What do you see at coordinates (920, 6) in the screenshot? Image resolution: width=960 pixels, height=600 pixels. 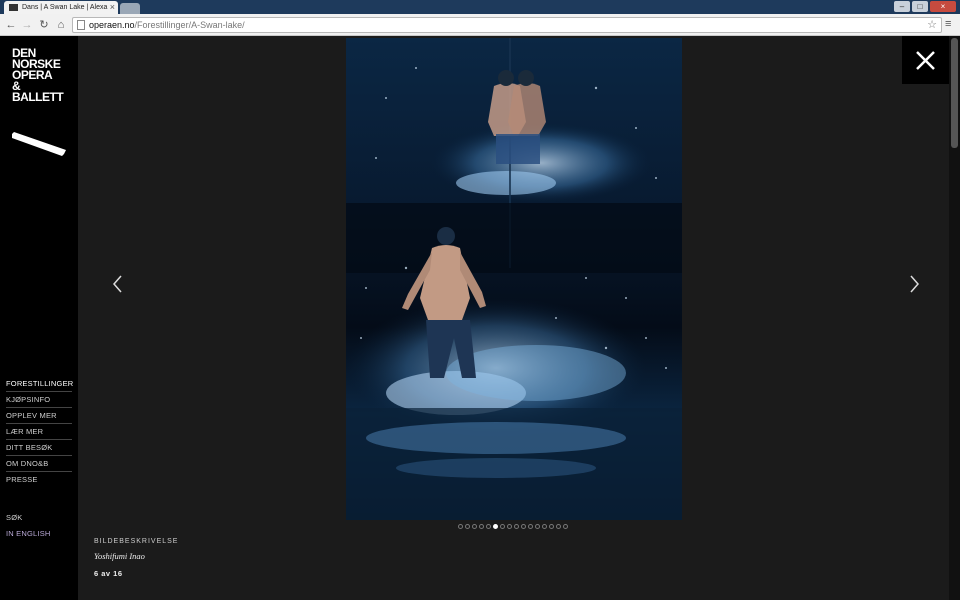 I see `maximize-button: □` at bounding box center [920, 6].